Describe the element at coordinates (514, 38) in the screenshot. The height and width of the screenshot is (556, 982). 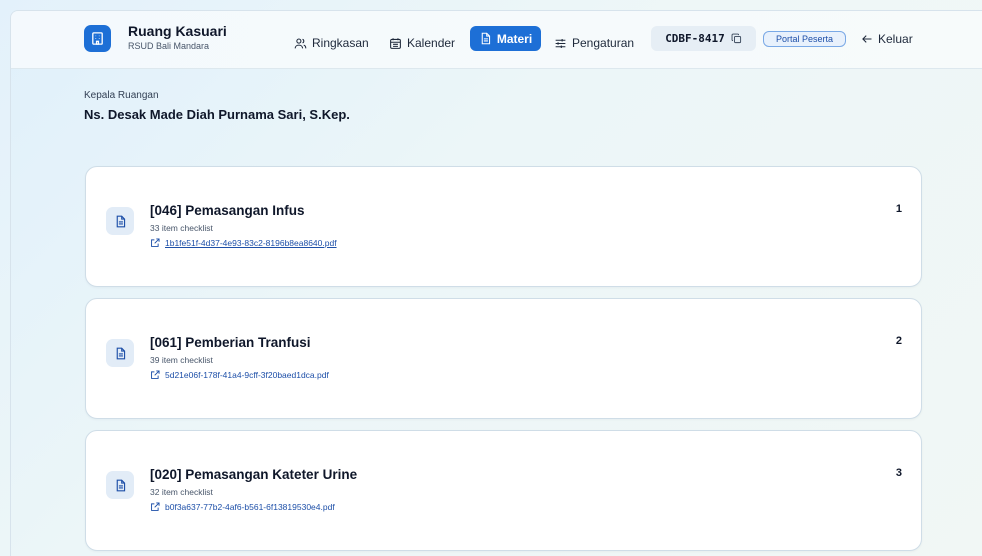
I see `nav-materi-label: Materi` at that location.